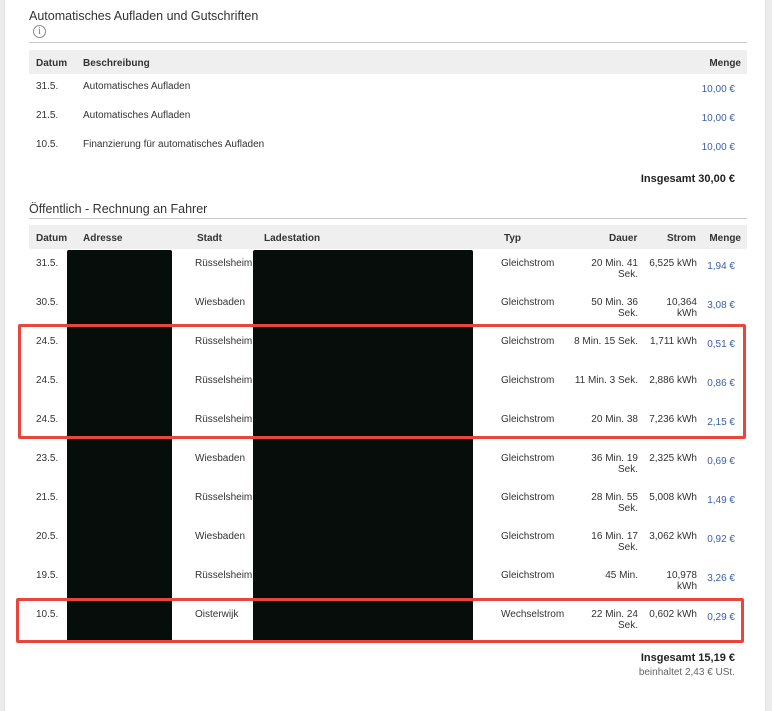  What do you see at coordinates (673, 458) in the screenshot?
I see `row-energy: 2,325 kWh` at bounding box center [673, 458].